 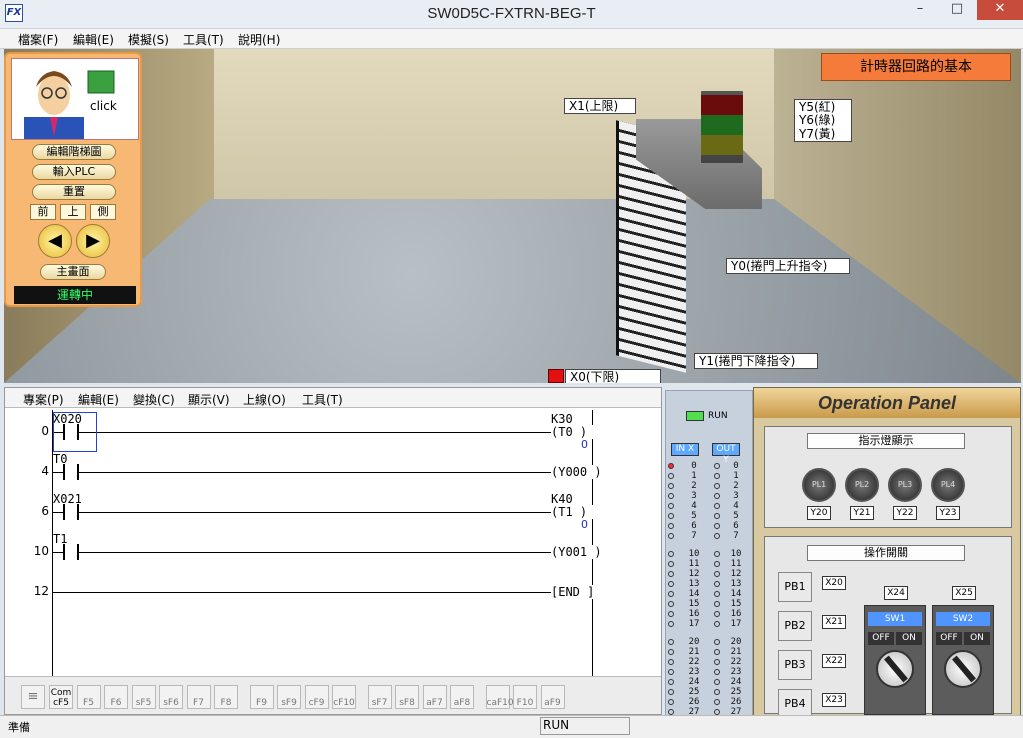 What do you see at coordinates (43, 212) in the screenshot?
I see `view-front-button: 前` at bounding box center [43, 212].